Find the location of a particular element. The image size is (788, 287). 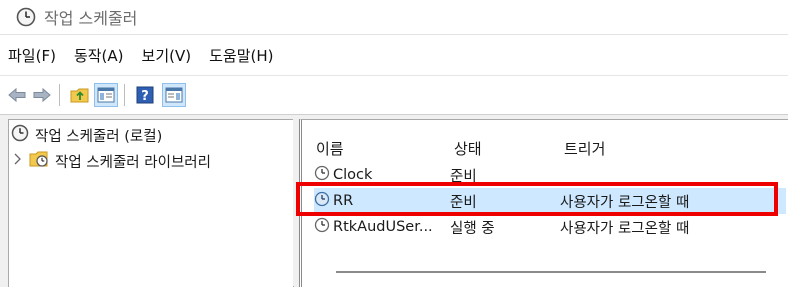

folder-clock-icon is located at coordinates (39, 161).